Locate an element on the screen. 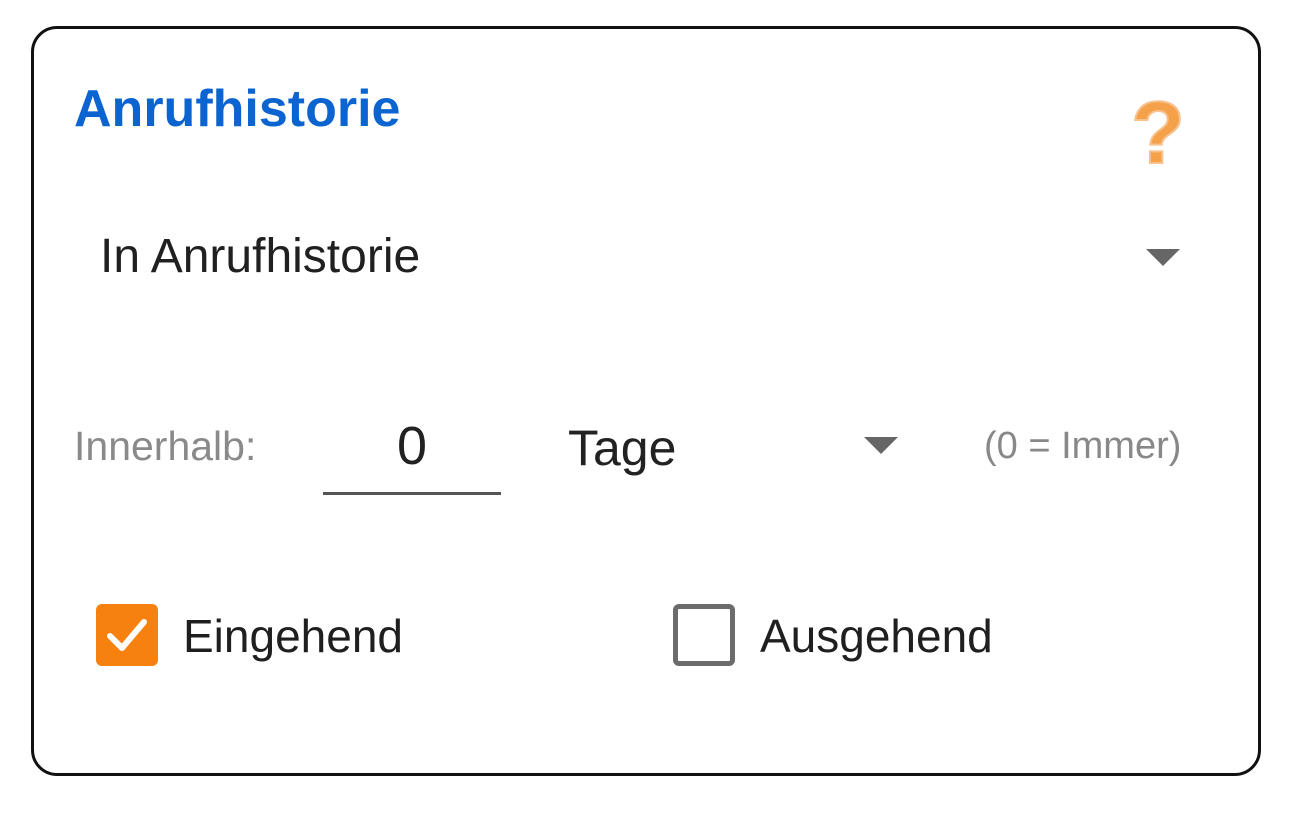 The width and height of the screenshot is (1290, 814). days-input: 0 is located at coordinates (412, 453).